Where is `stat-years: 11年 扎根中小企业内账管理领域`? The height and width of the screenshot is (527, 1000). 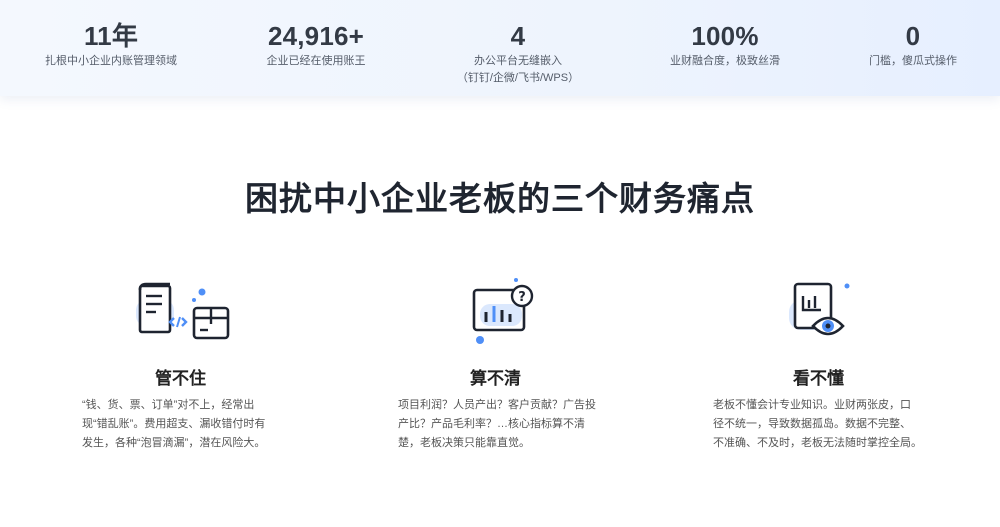 stat-years: 11年 扎根中小企业内账管理领域 is located at coordinates (111, 44).